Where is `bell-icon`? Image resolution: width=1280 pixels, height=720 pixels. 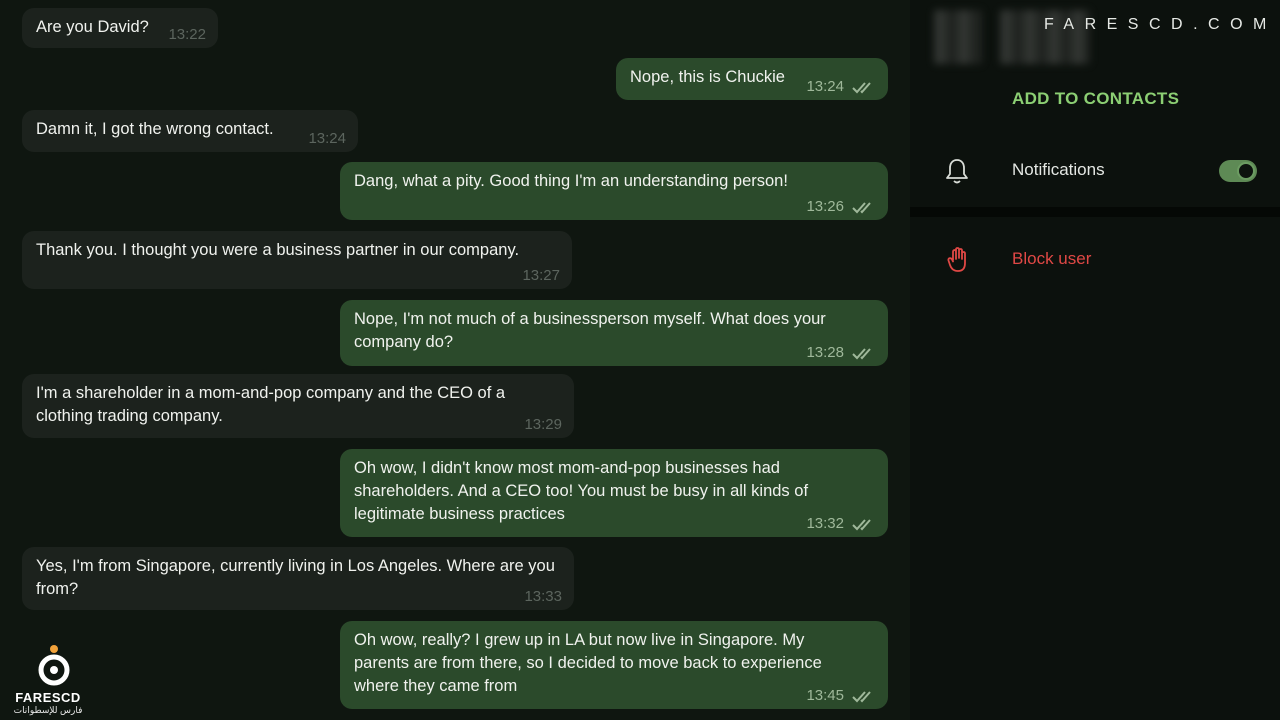
bell-icon is located at coordinates (957, 171).